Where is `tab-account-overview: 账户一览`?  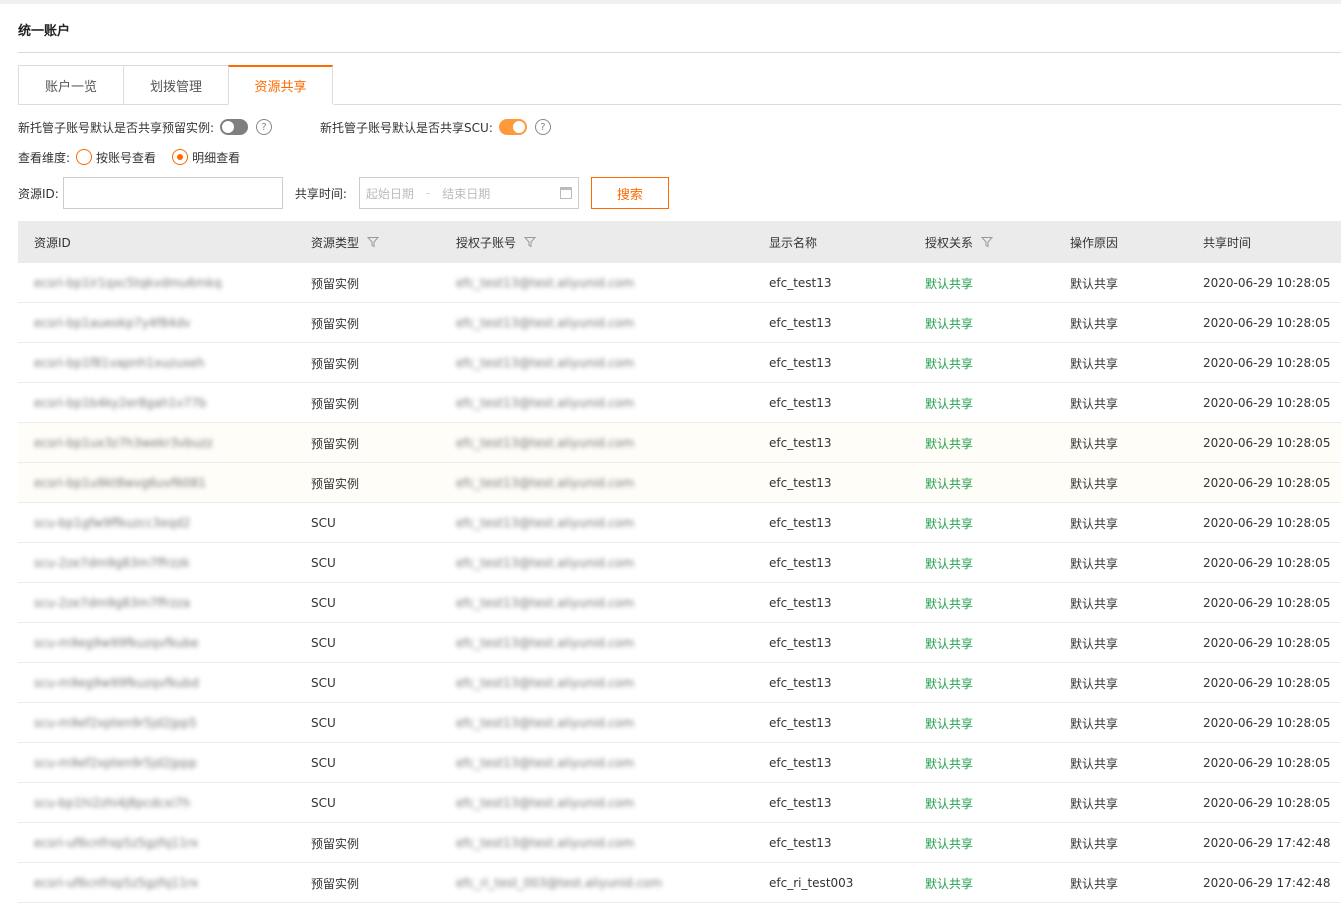
tab-account-overview: 账户一览 is located at coordinates (70, 85).